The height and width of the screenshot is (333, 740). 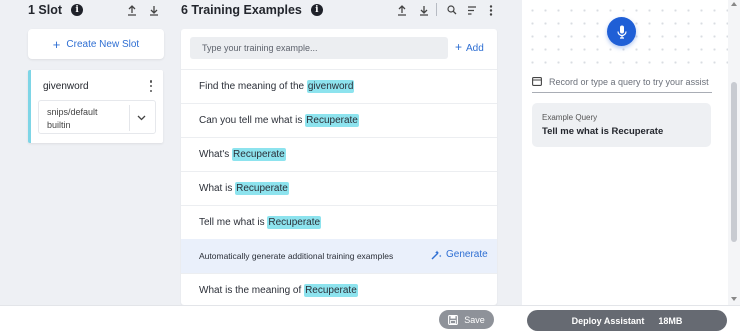 I want to click on deploy-assistant-button: Deploy Assistant 18MB, so click(x=627, y=320).